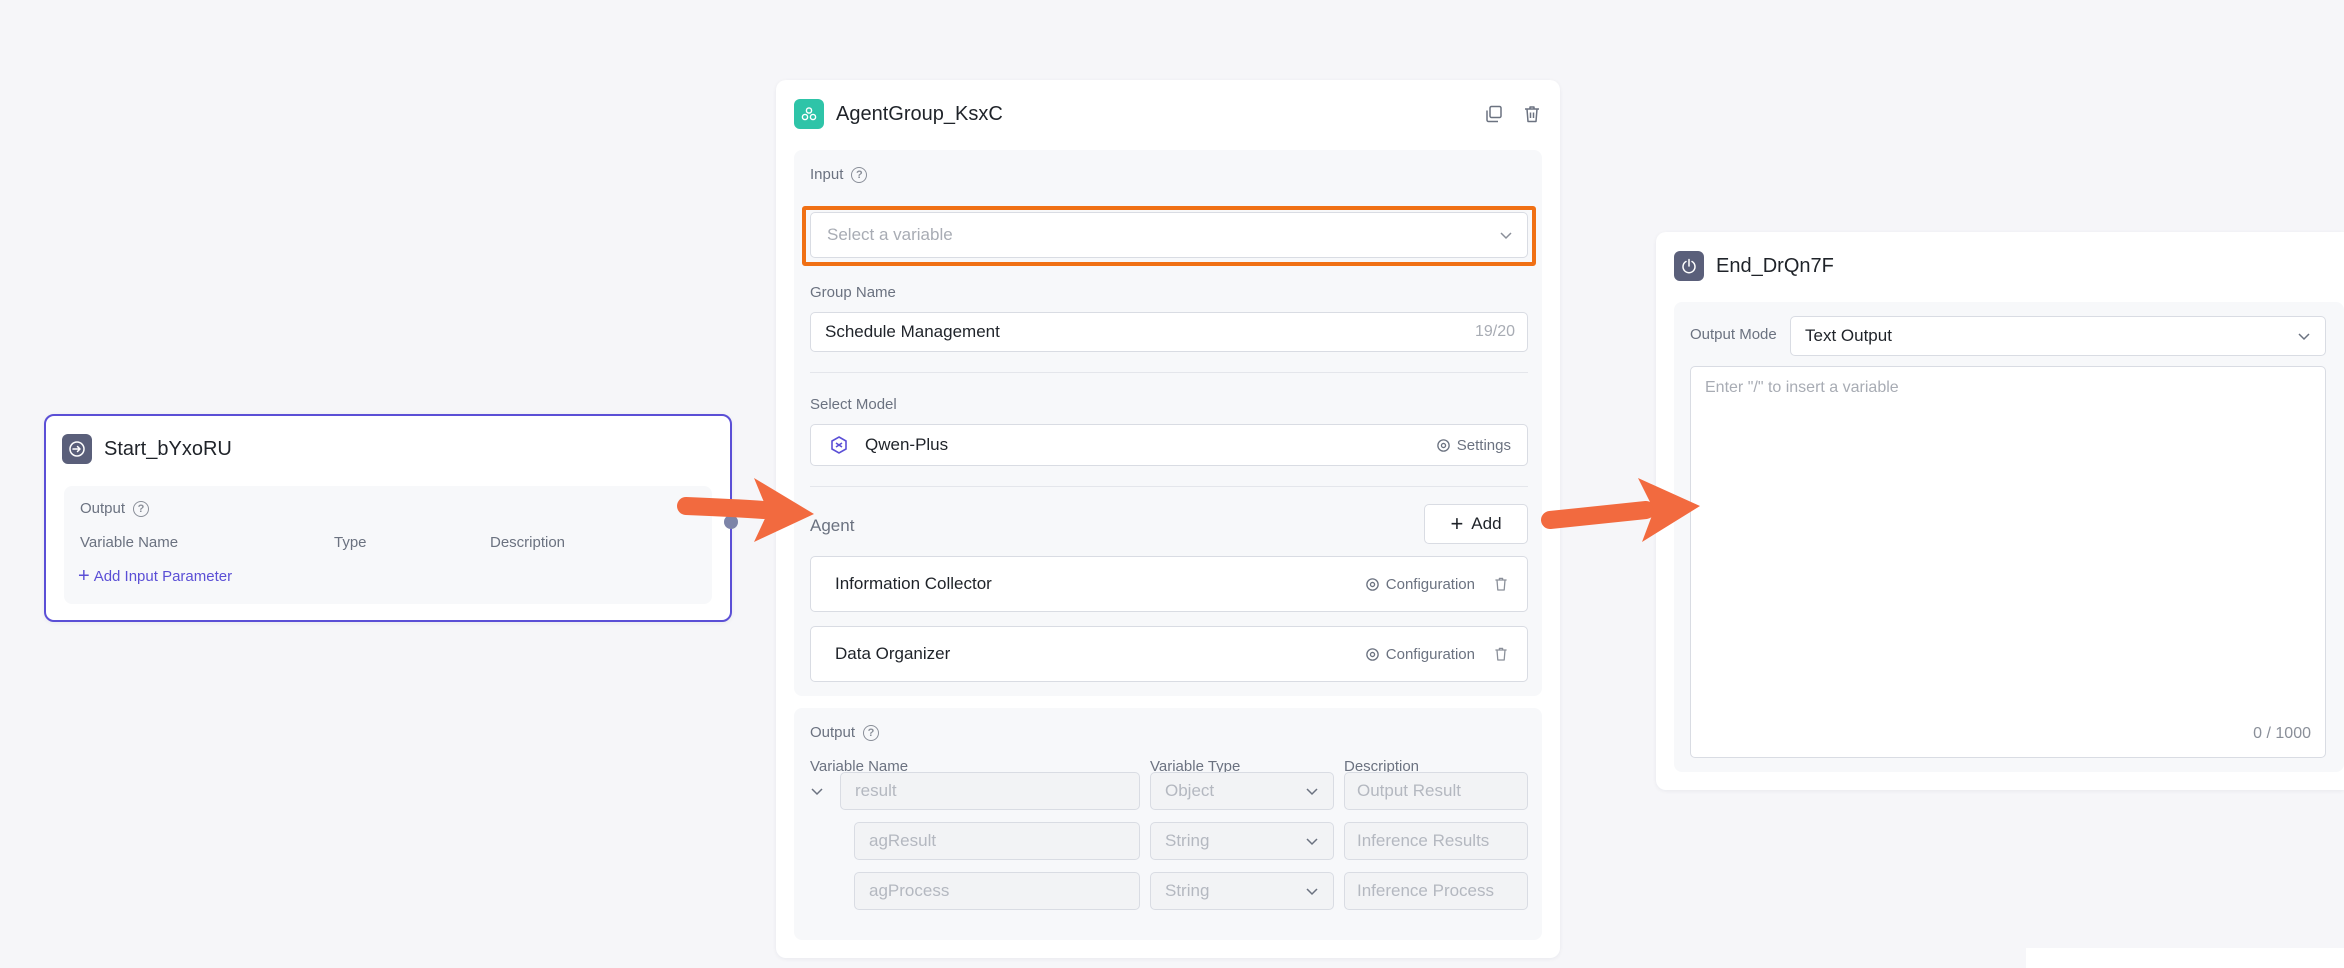 The width and height of the screenshot is (2344, 968). I want to click on qwen-logo-icon, so click(839, 445).